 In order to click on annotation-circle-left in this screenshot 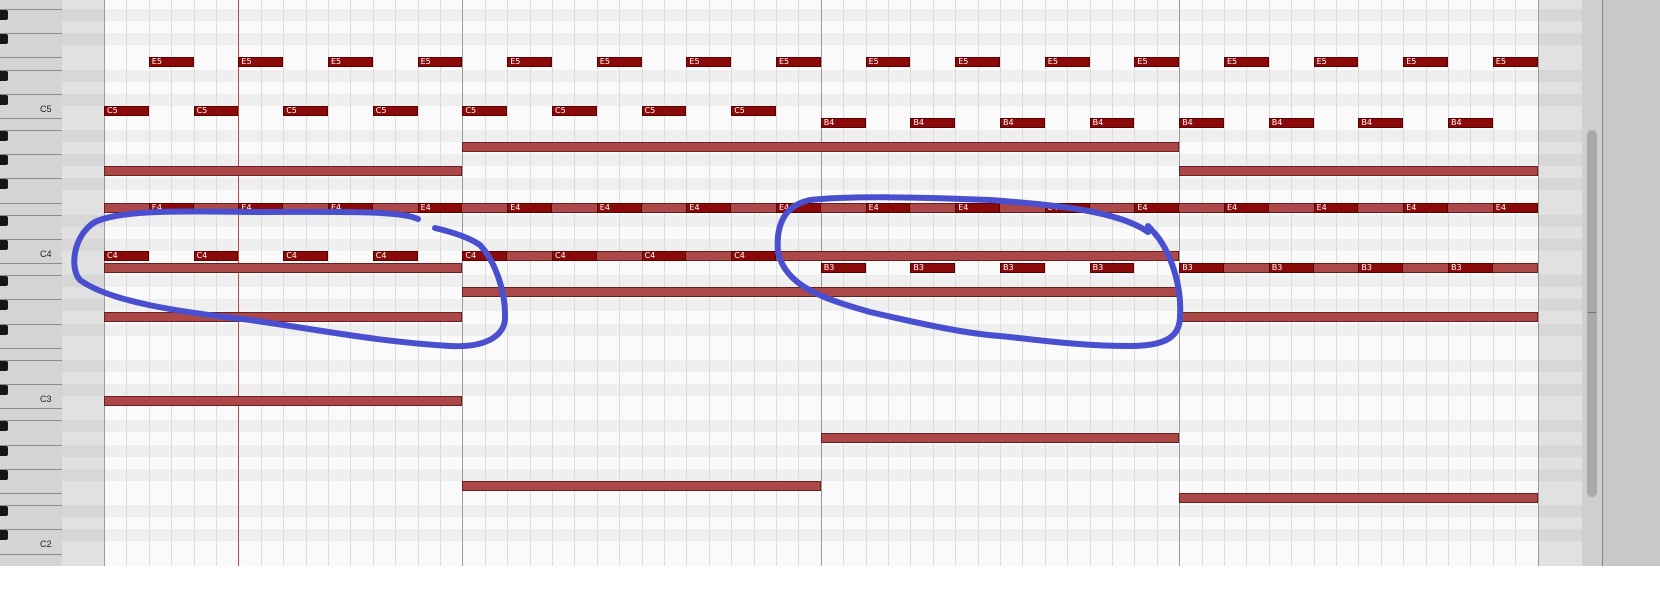, I will do `click(290, 279)`.